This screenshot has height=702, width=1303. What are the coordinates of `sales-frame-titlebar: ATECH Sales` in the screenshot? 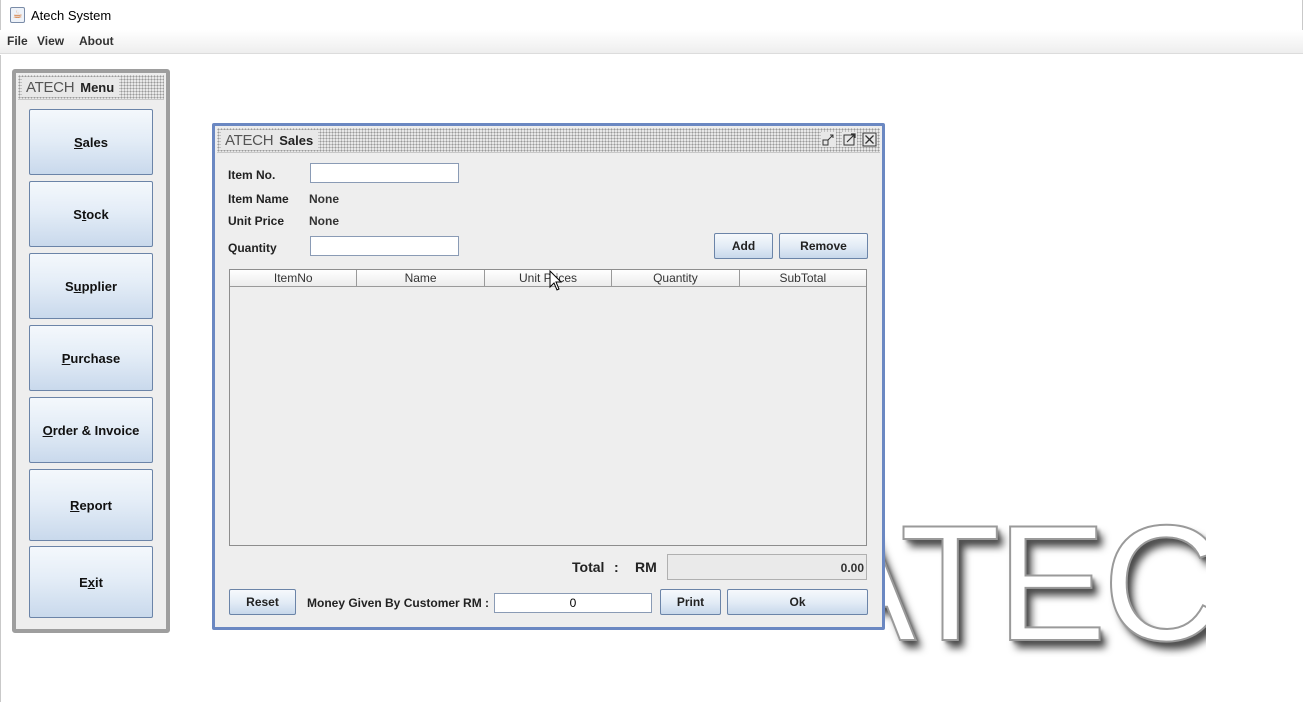 It's located at (548, 140).